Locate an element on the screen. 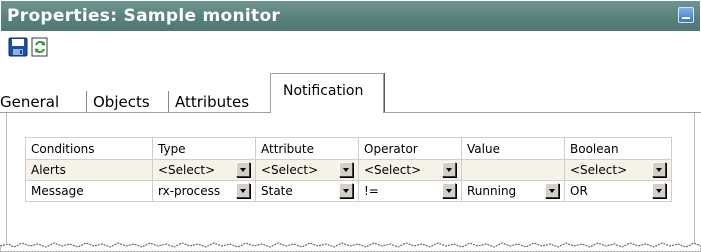 Image resolution: width=701 pixels, height=252 pixels. tab-notification-label: Notification is located at coordinates (323, 91).